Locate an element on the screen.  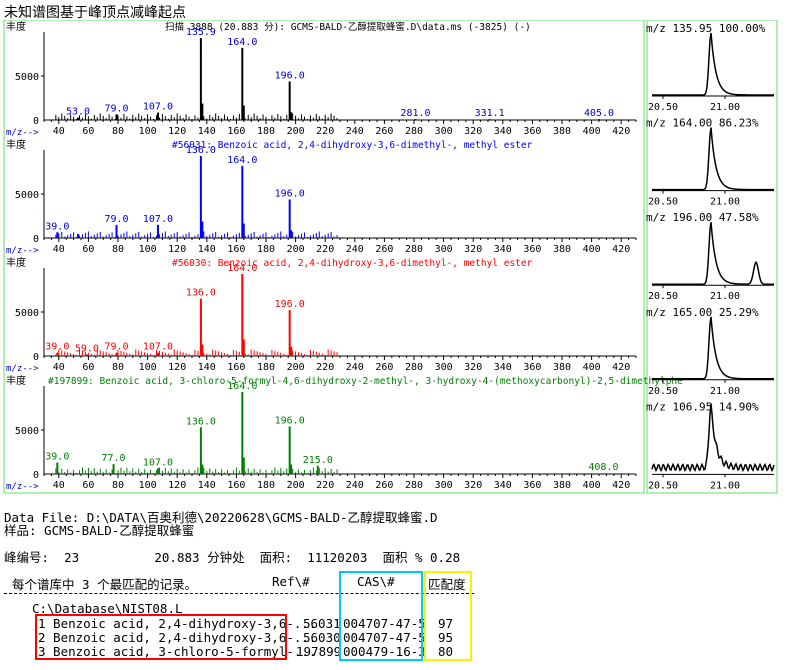
sample-line: 样品: GCMS-BALD-乙醇提取蜂蜜 is located at coordinates (99, 530).